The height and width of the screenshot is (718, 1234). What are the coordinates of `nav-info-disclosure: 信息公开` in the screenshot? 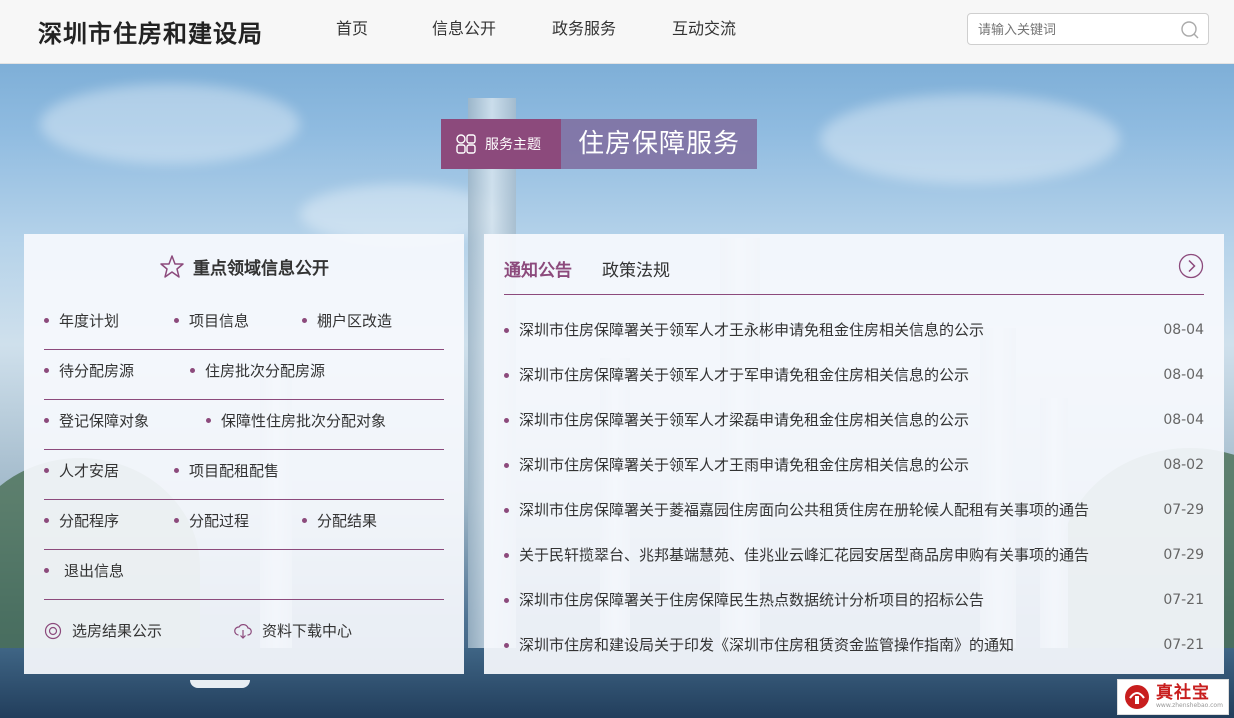 It's located at (464, 32).